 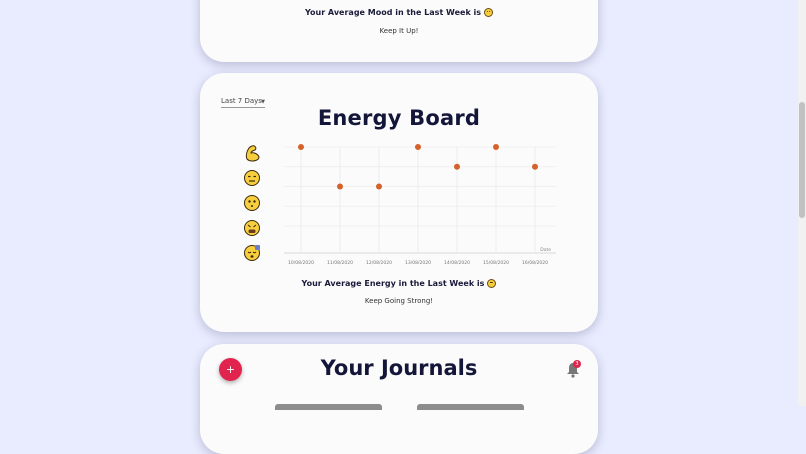 I want to click on chart-grid, so click(x=420, y=200).